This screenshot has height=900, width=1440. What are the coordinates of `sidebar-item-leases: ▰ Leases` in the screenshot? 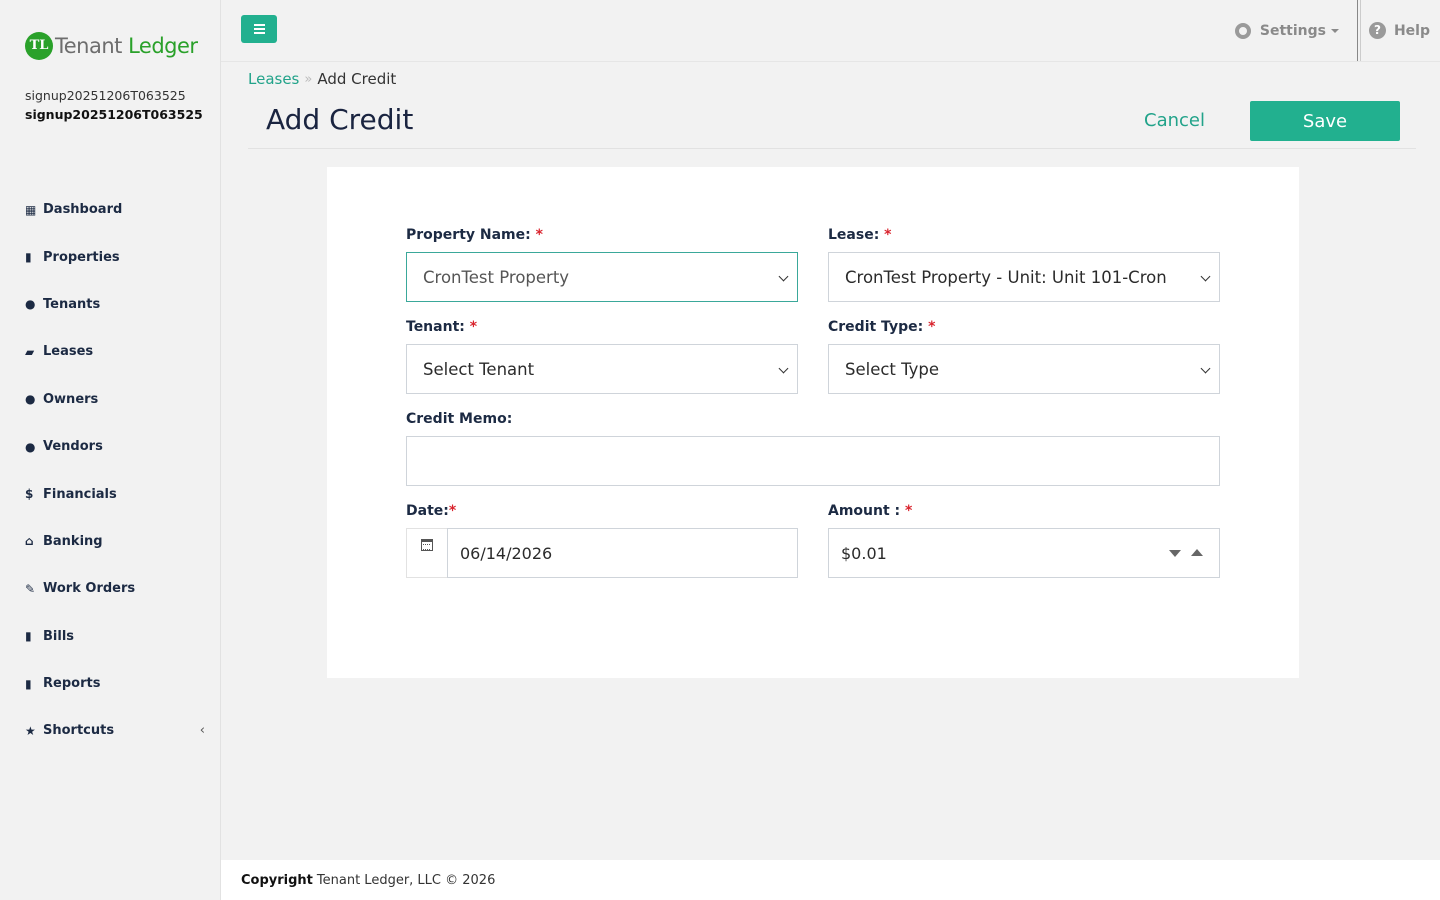 It's located at (115, 351).